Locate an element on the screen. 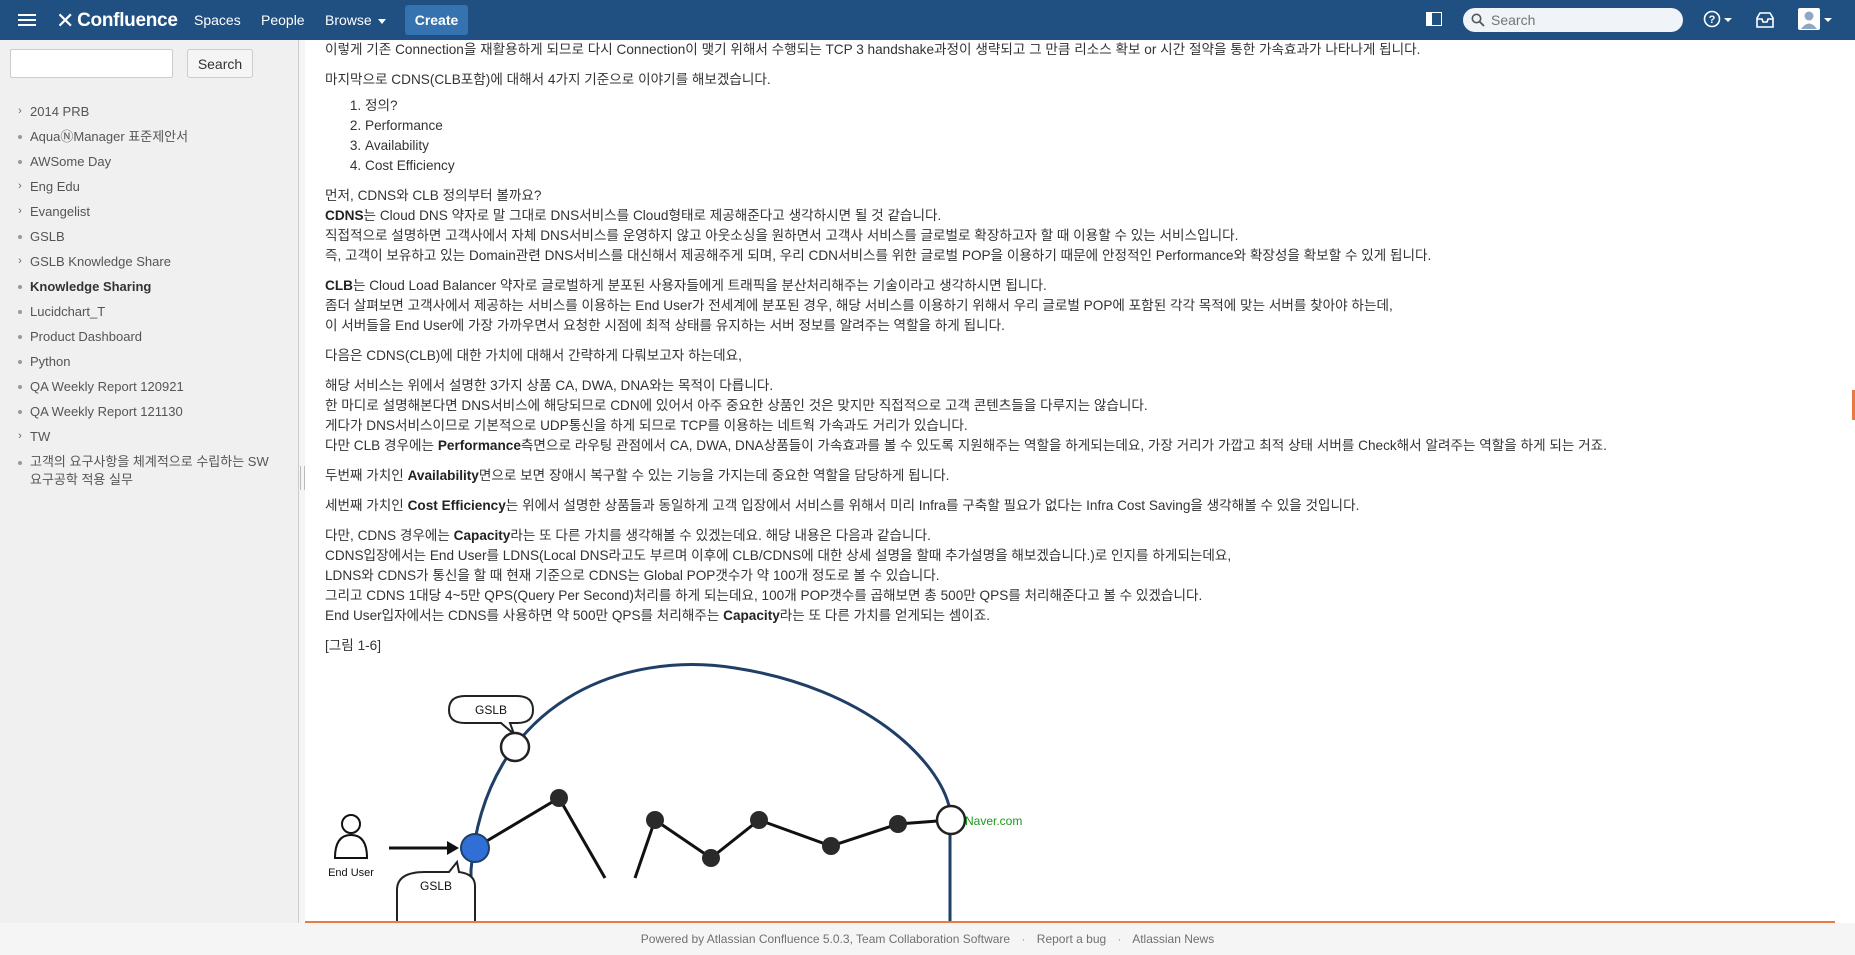 The image size is (1855, 955). paragraph: 먼저, CDNS와 CLB 정의부터 볼까요? is located at coordinates (433, 195).